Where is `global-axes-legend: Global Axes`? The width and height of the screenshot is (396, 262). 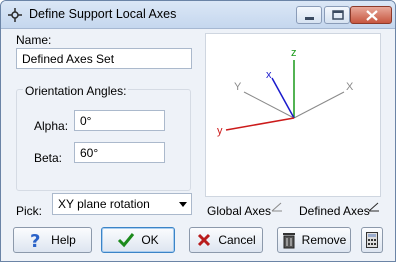 global-axes-legend: Global Axes is located at coordinates (239, 211).